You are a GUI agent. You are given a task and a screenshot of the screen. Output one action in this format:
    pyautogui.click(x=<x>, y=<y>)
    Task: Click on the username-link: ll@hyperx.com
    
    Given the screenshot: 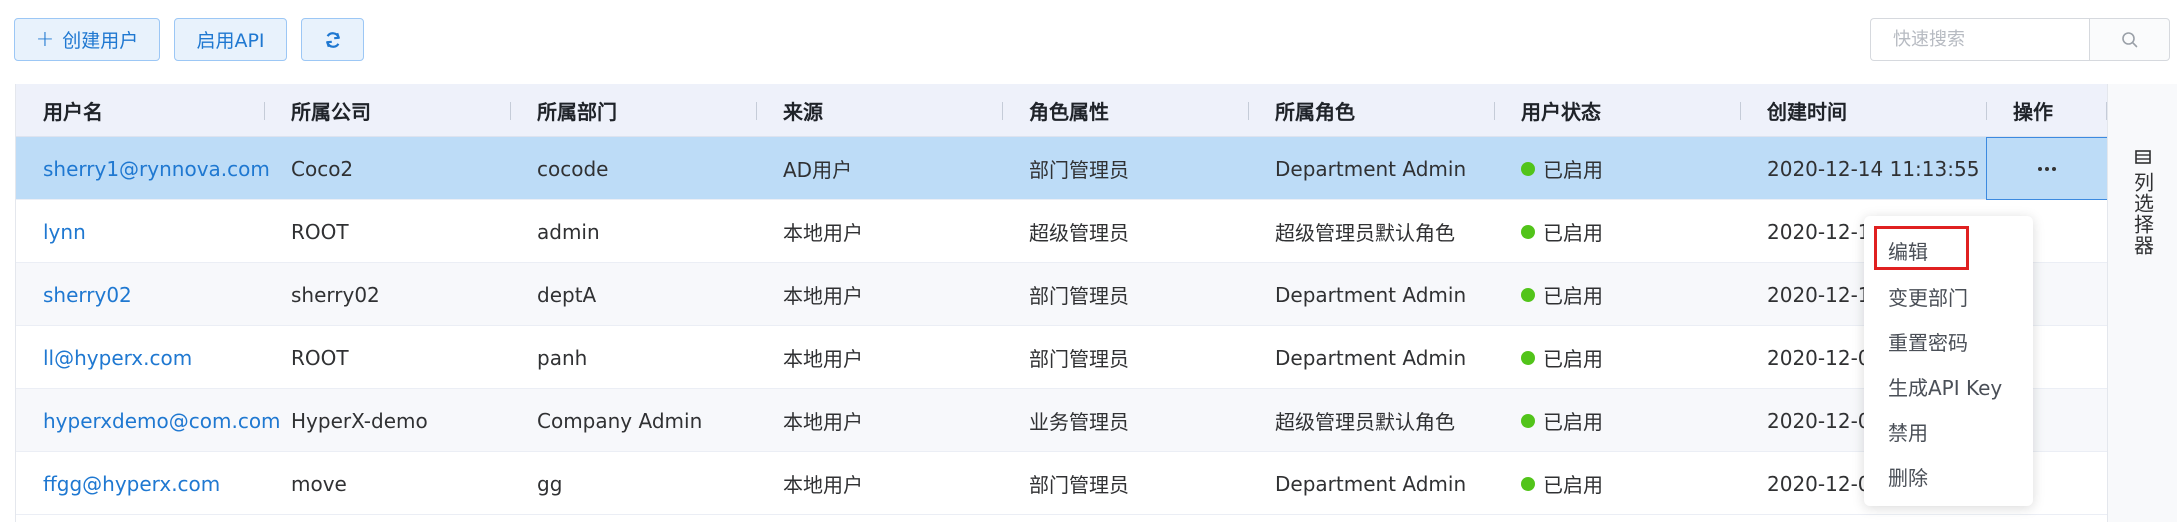 What is the action you would take?
    pyautogui.click(x=117, y=357)
    